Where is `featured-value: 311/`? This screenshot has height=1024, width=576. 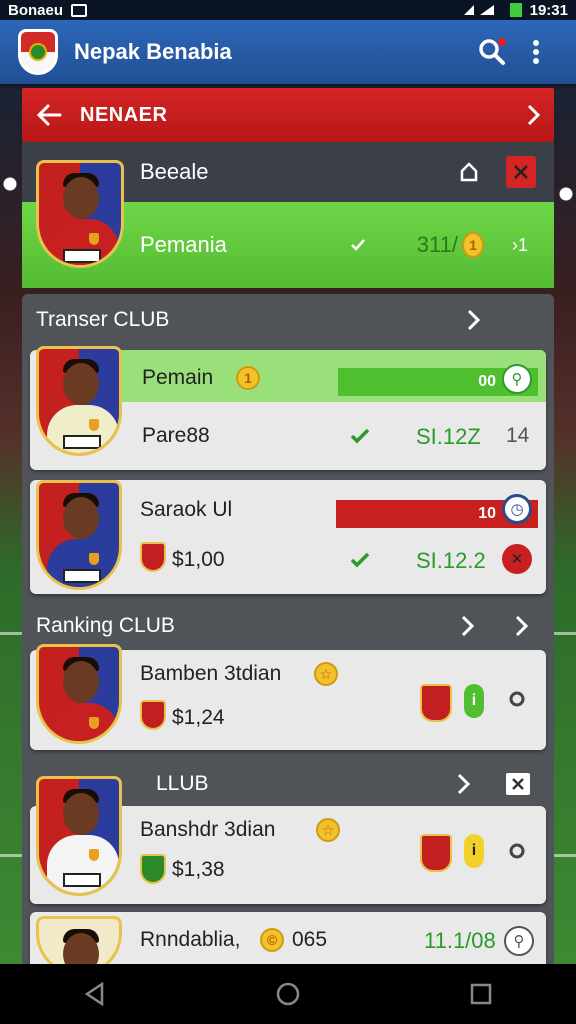 featured-value: 311/ is located at coordinates (437, 244).